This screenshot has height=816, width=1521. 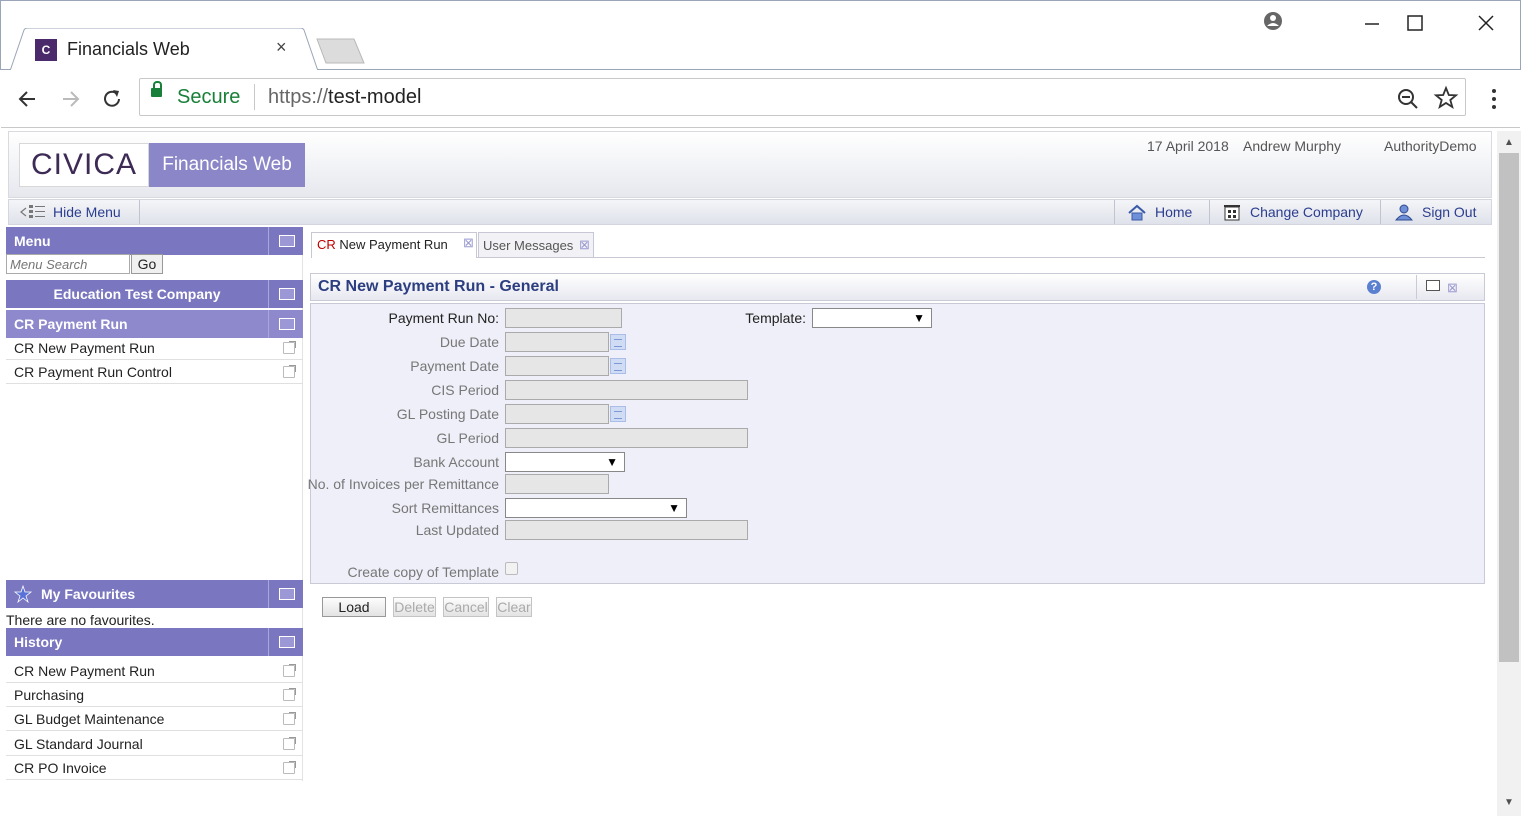 I want to click on tab-prefix: CR, so click(x=326, y=244).